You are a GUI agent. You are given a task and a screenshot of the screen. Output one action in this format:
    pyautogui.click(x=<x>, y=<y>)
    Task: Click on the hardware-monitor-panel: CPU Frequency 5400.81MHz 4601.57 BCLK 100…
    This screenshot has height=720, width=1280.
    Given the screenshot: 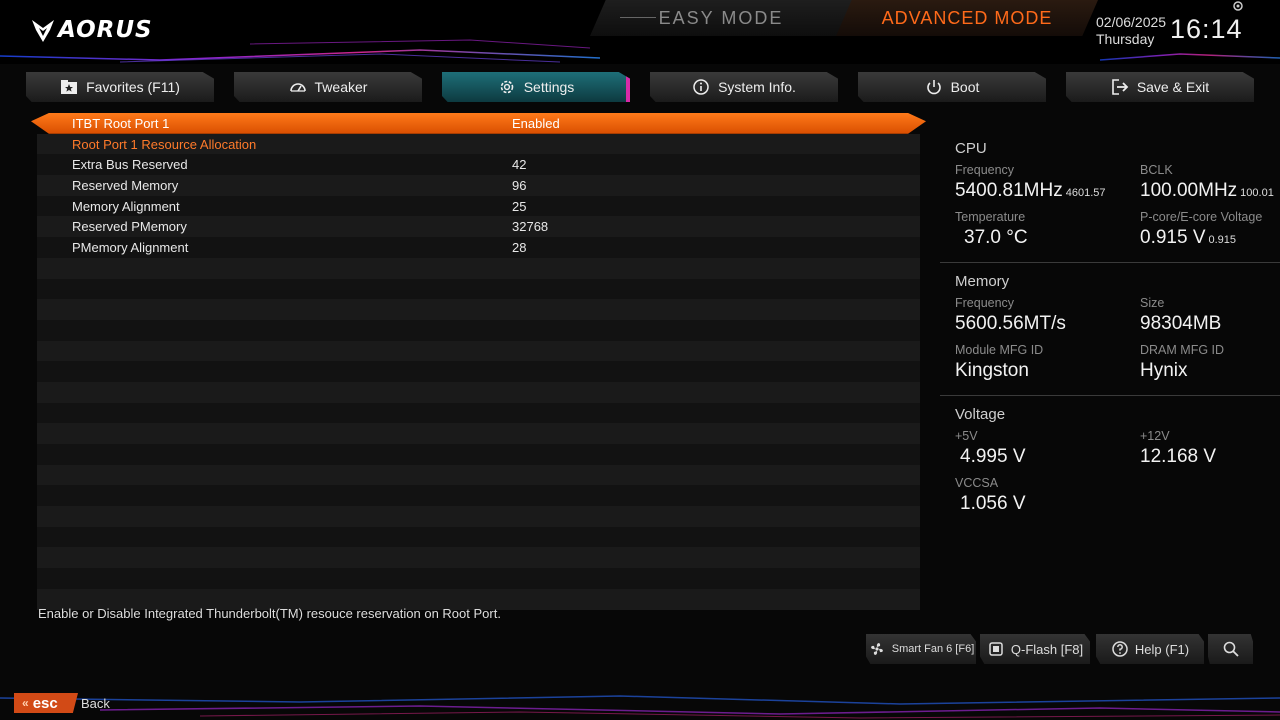 What is the action you would take?
    pyautogui.click(x=1110, y=331)
    